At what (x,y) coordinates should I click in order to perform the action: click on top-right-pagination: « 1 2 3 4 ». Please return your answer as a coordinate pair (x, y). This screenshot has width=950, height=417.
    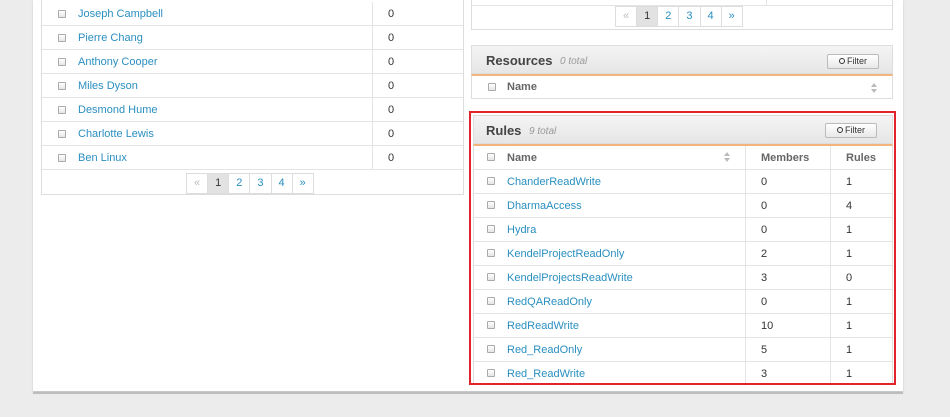
    Looking at the image, I should click on (679, 16).